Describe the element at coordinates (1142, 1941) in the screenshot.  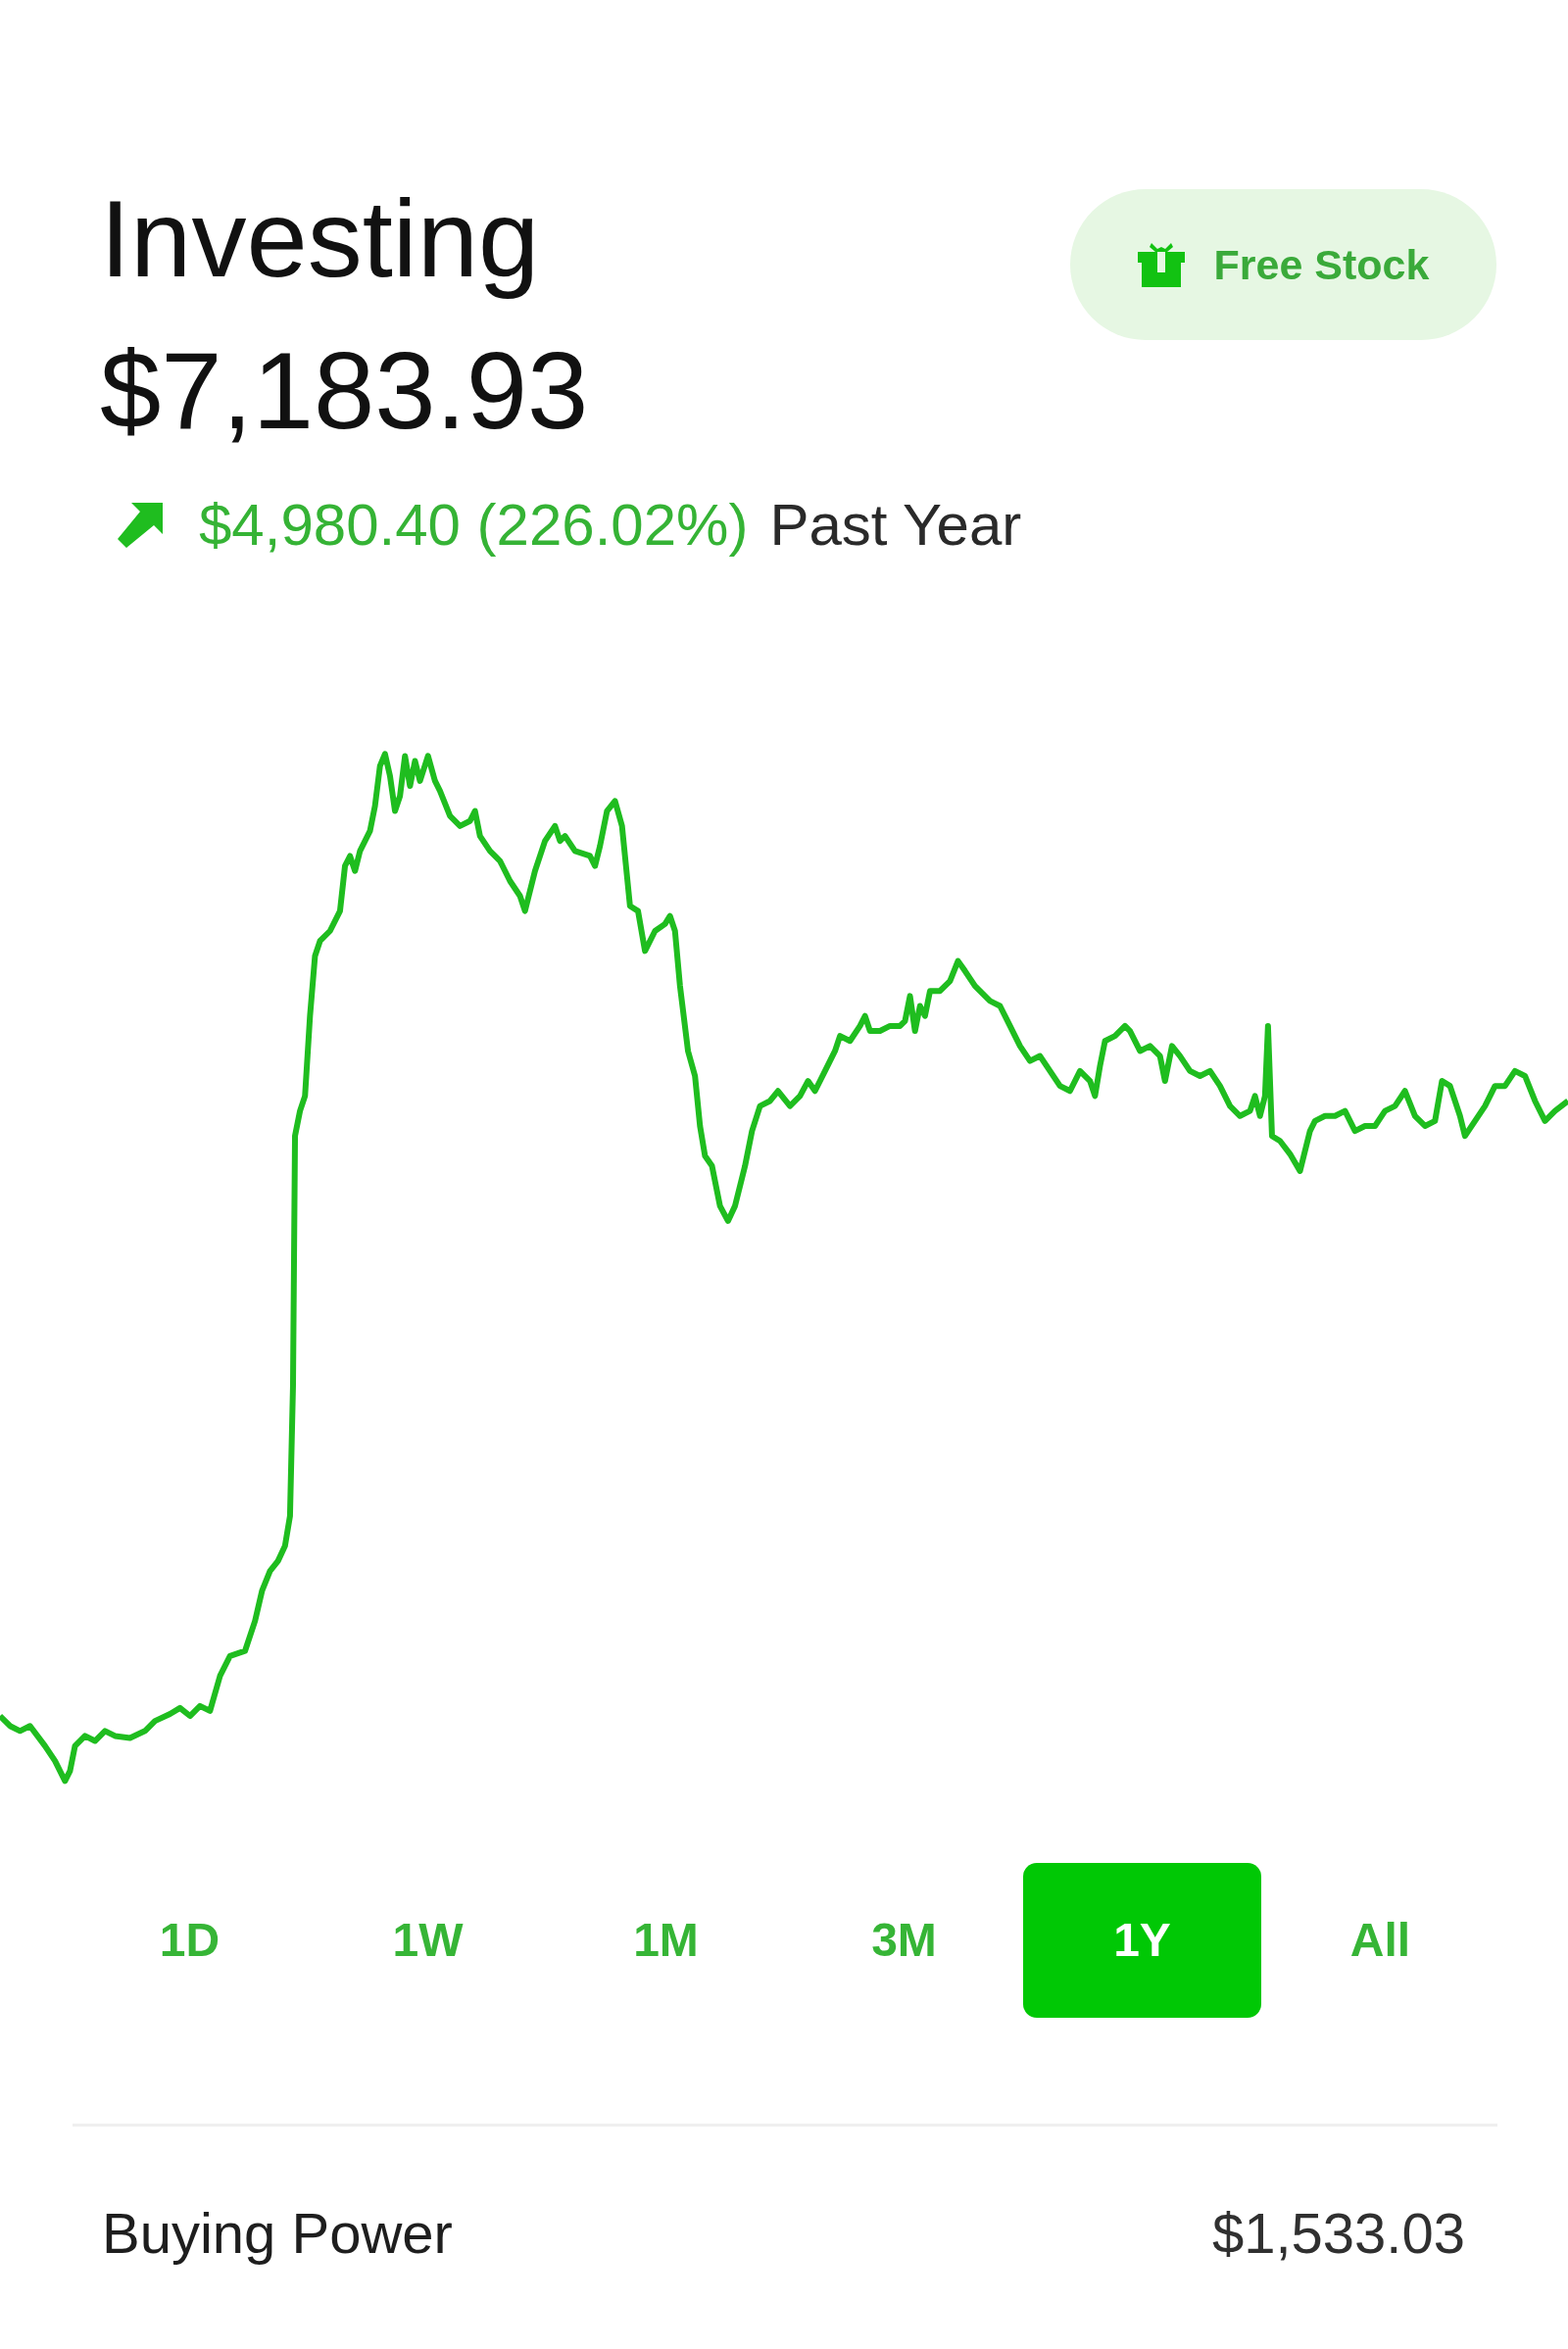
I see `period-tab: 1Y` at that location.